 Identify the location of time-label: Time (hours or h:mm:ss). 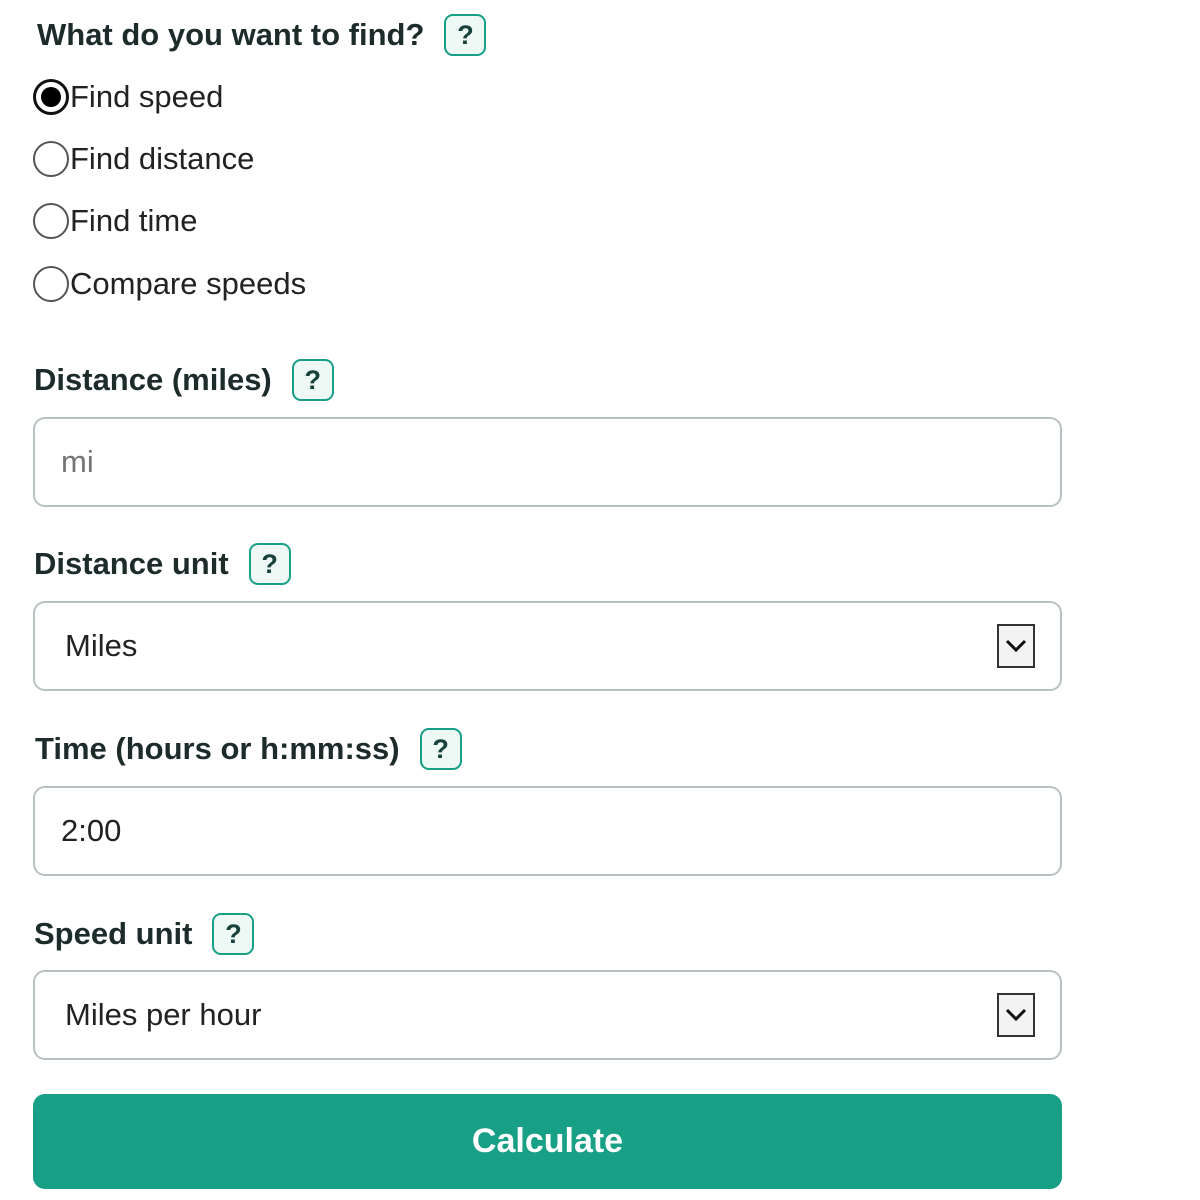
(217, 748).